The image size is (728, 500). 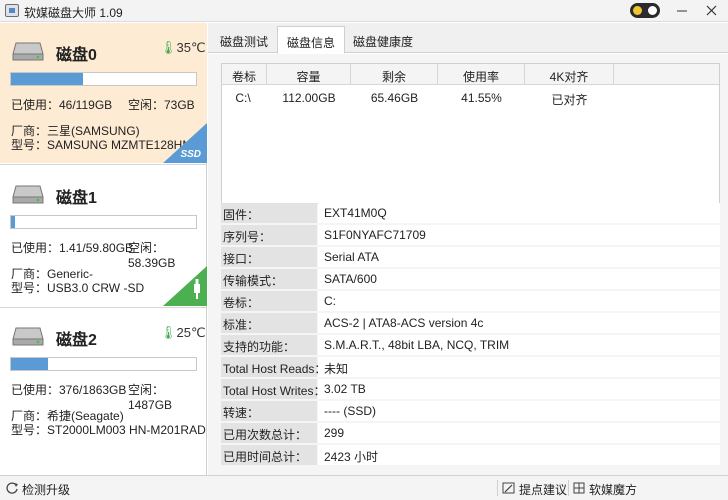 What do you see at coordinates (76, 340) in the screenshot?
I see `disk-name: 磁盘2` at bounding box center [76, 340].